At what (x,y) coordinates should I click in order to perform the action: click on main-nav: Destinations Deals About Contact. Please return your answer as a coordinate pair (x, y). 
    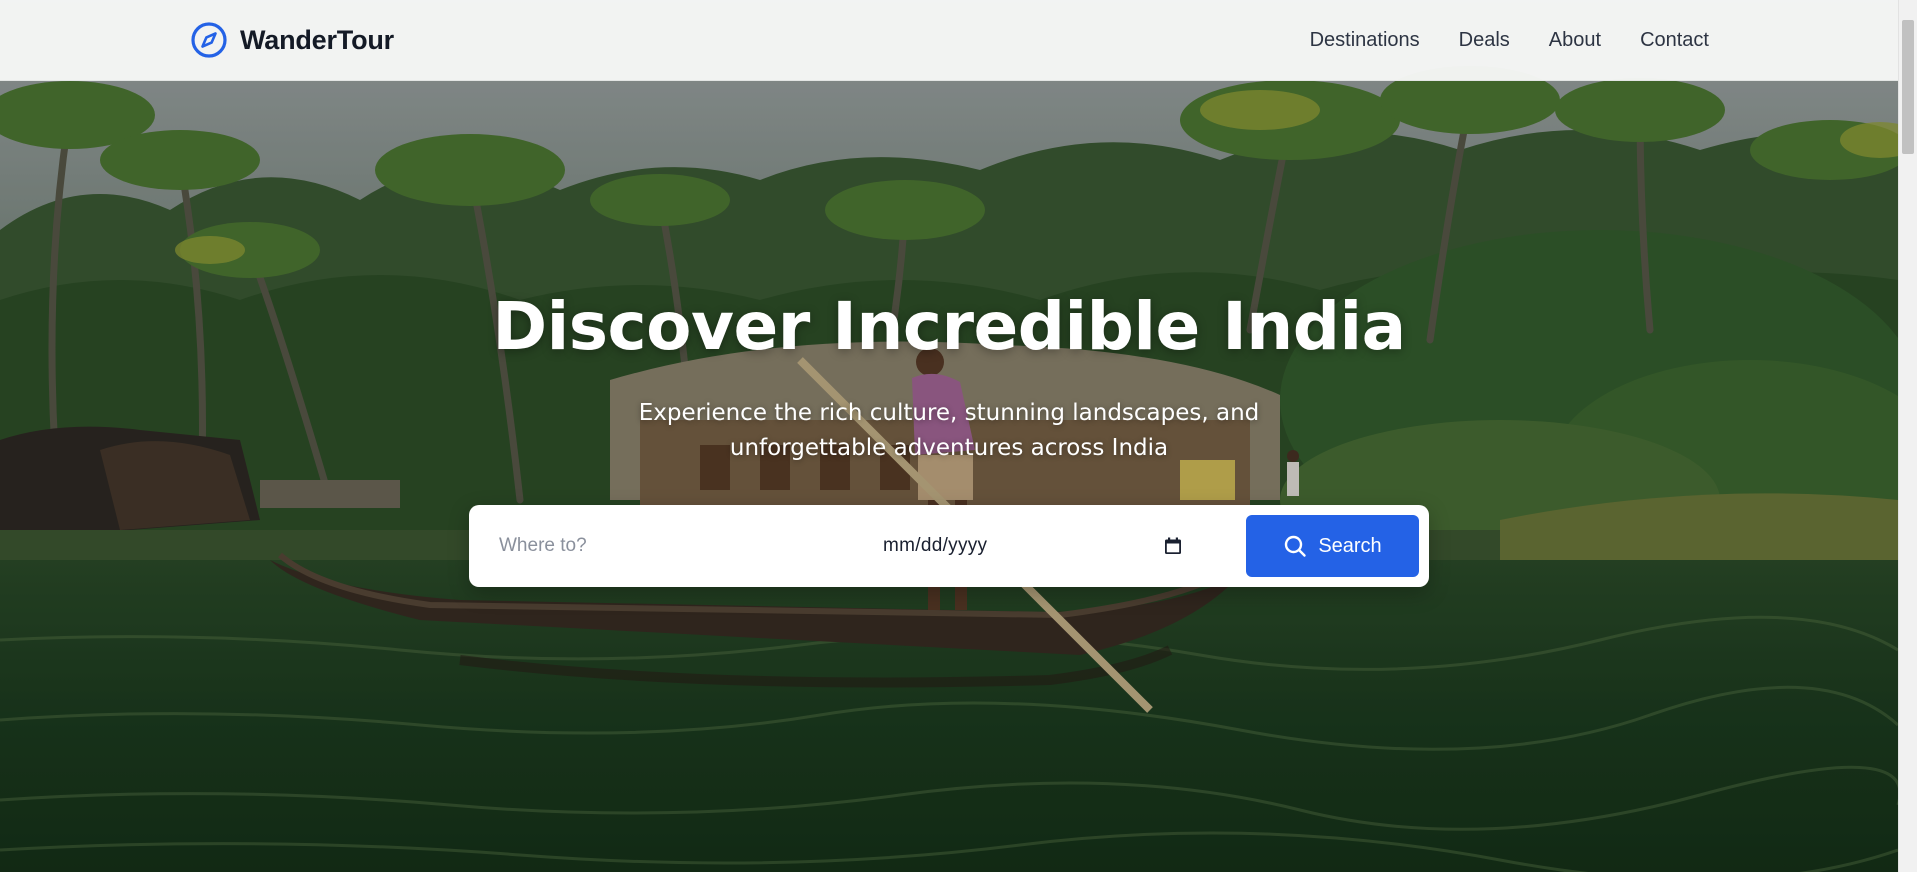
    Looking at the image, I should click on (1509, 40).